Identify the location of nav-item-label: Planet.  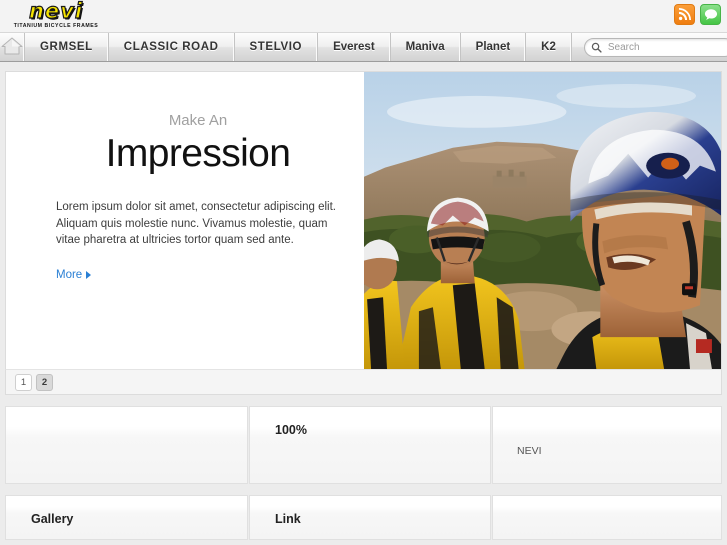
(493, 47).